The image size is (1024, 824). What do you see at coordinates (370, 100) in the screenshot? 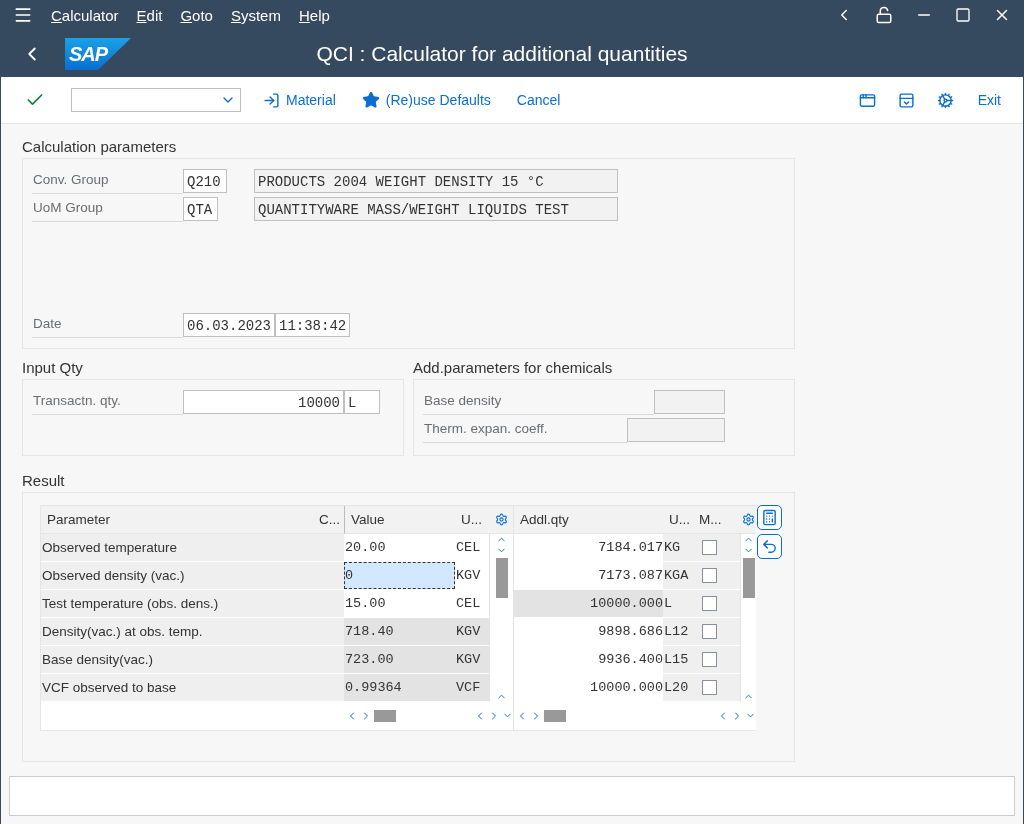
I see `star-icon` at bounding box center [370, 100].